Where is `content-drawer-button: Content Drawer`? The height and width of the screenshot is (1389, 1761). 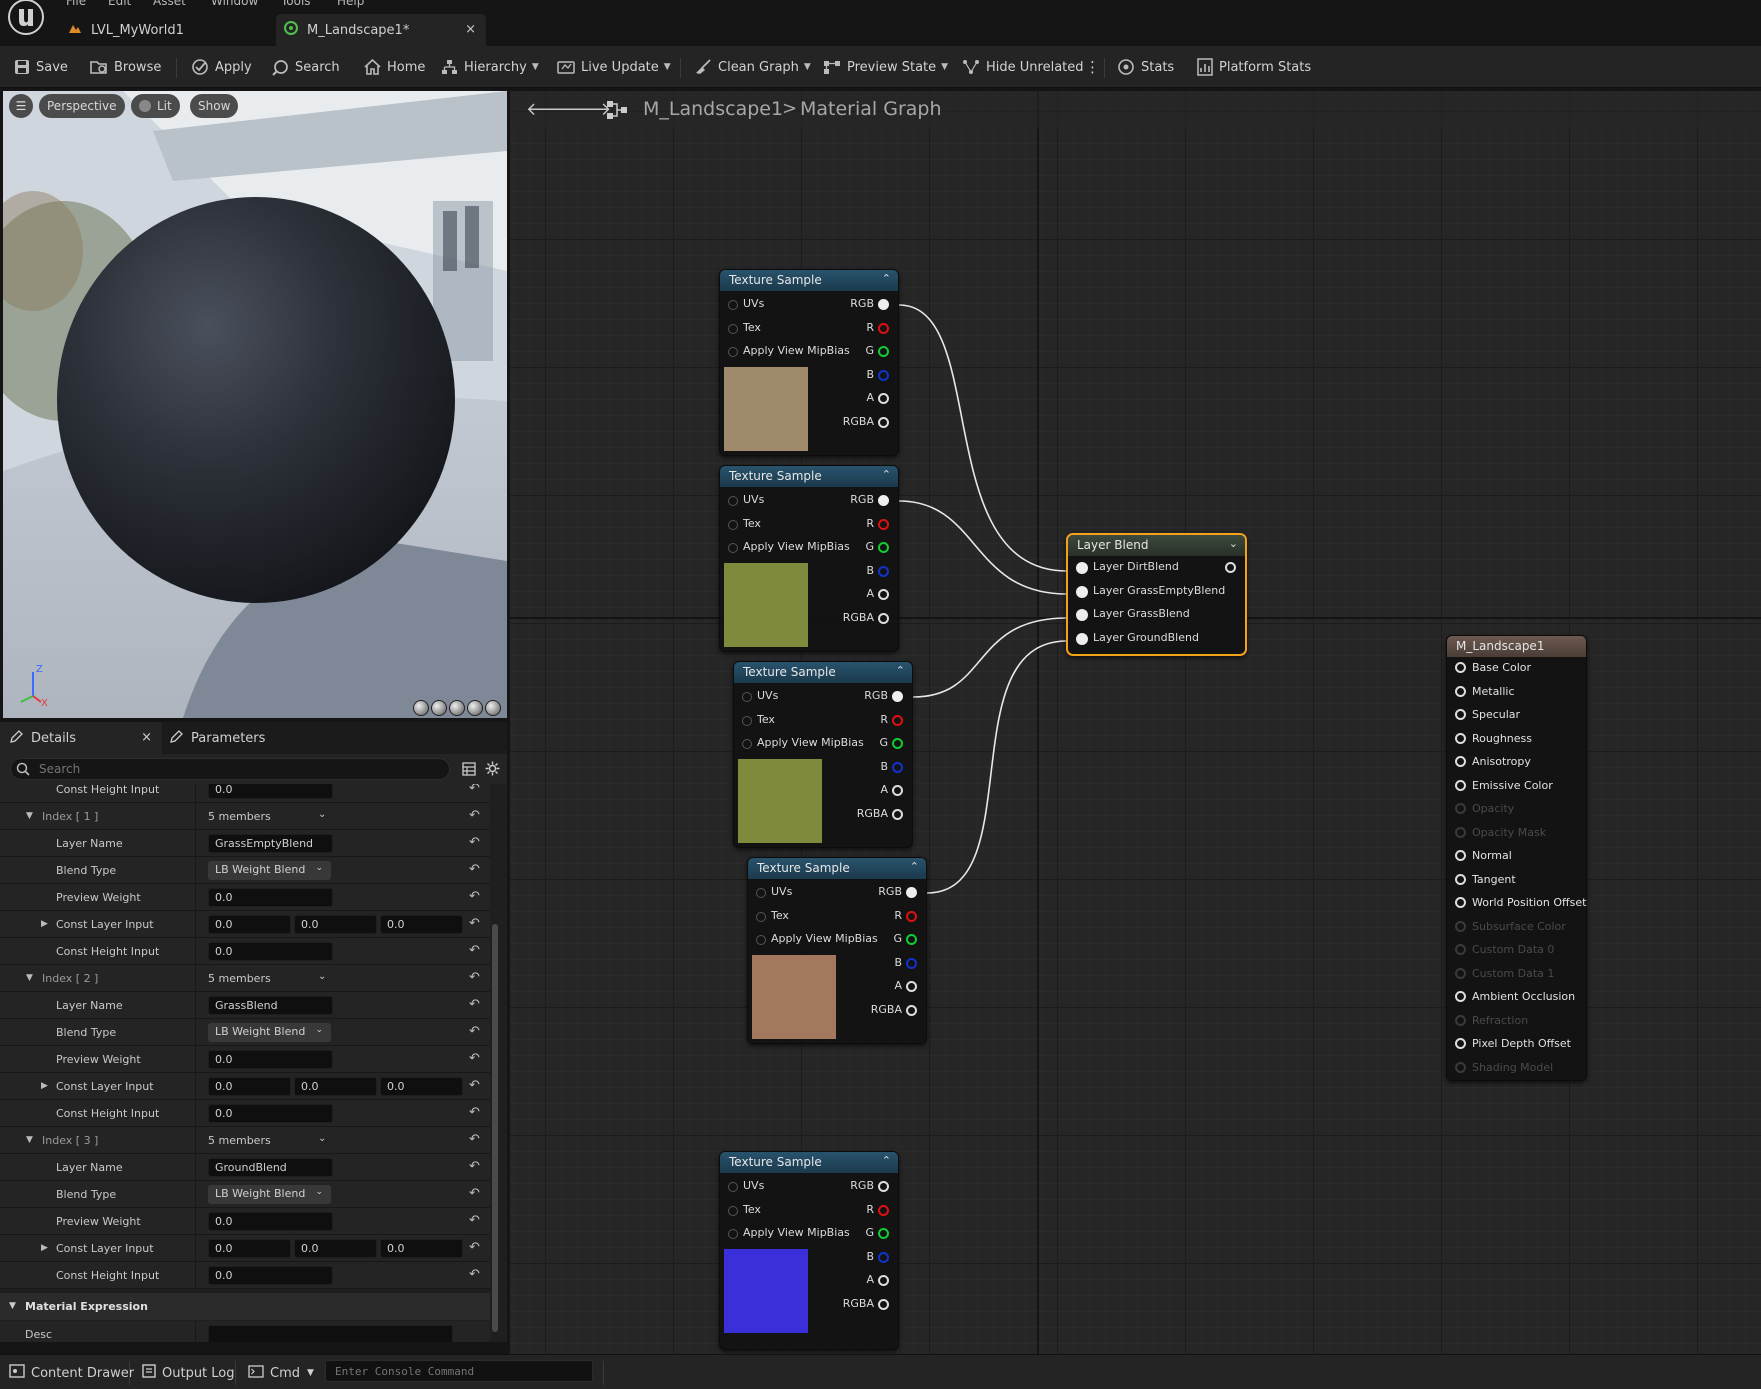
content-drawer-button: Content Drawer is located at coordinates (71, 1373).